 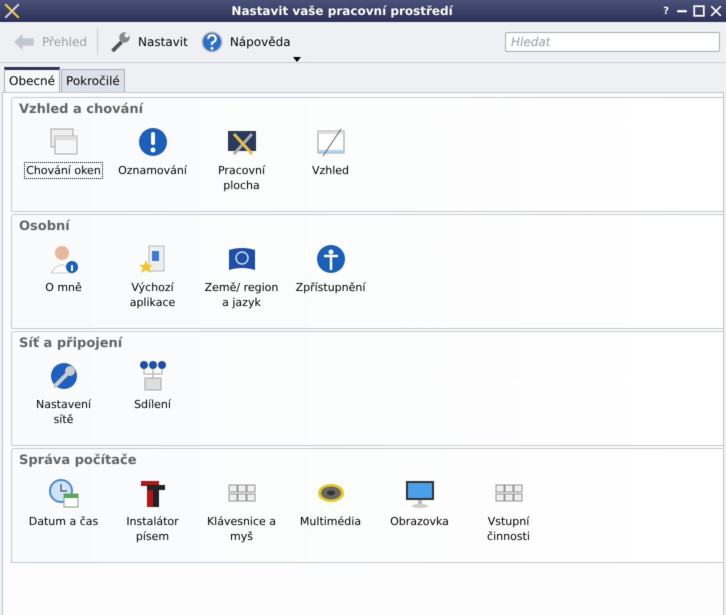 I want to click on maximize-icon, so click(x=699, y=11).